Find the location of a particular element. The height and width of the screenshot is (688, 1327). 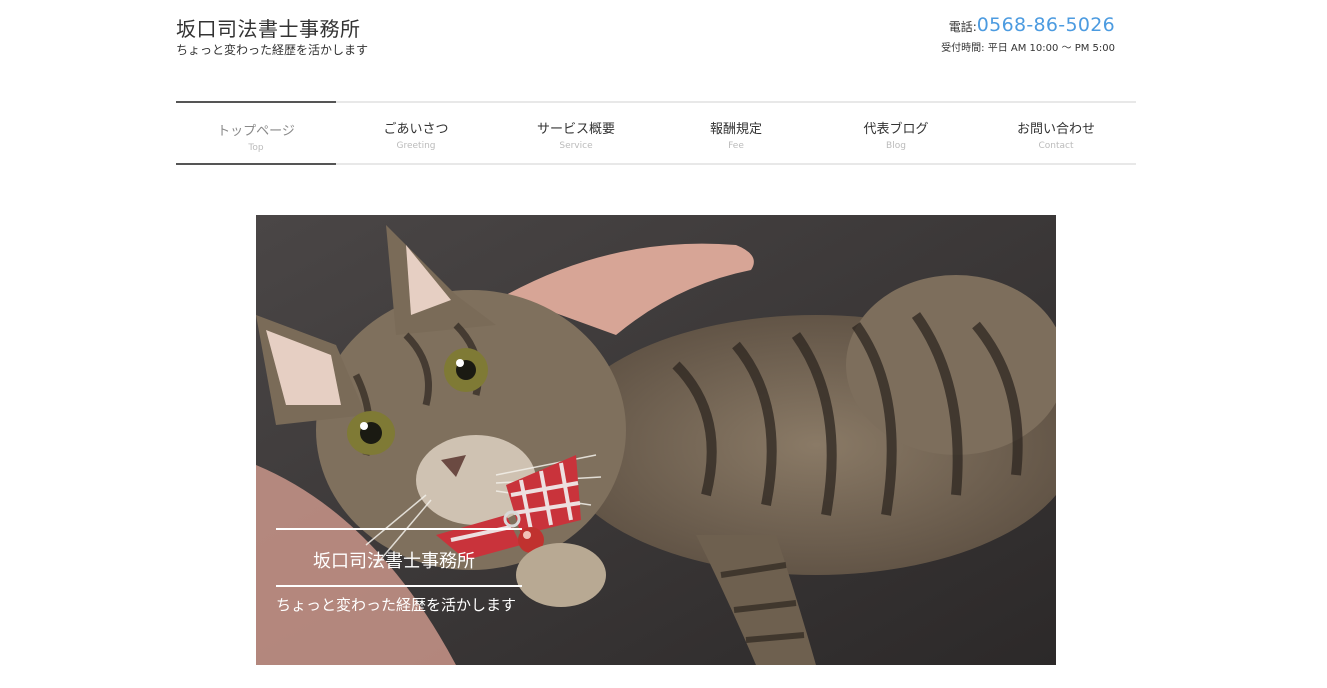

nav-item-sublabel: Blog is located at coordinates (896, 146).